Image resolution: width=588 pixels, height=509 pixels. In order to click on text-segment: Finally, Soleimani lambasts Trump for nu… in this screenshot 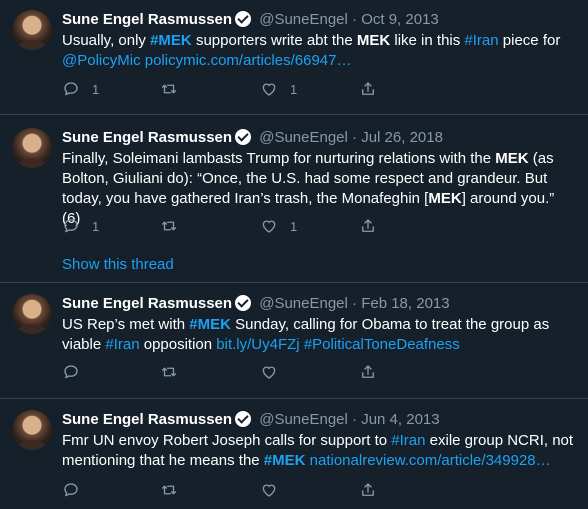, I will do `click(279, 158)`.